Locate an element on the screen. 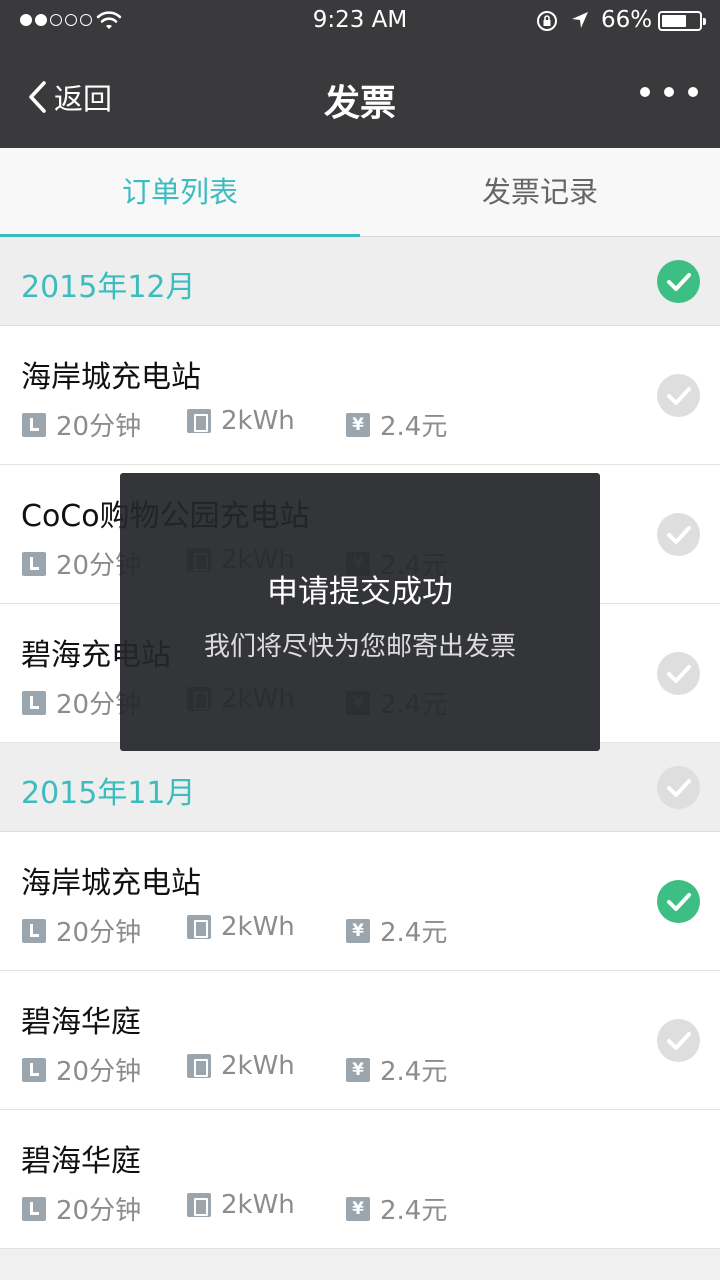  month-header: 2015年12月 is located at coordinates (360, 281).